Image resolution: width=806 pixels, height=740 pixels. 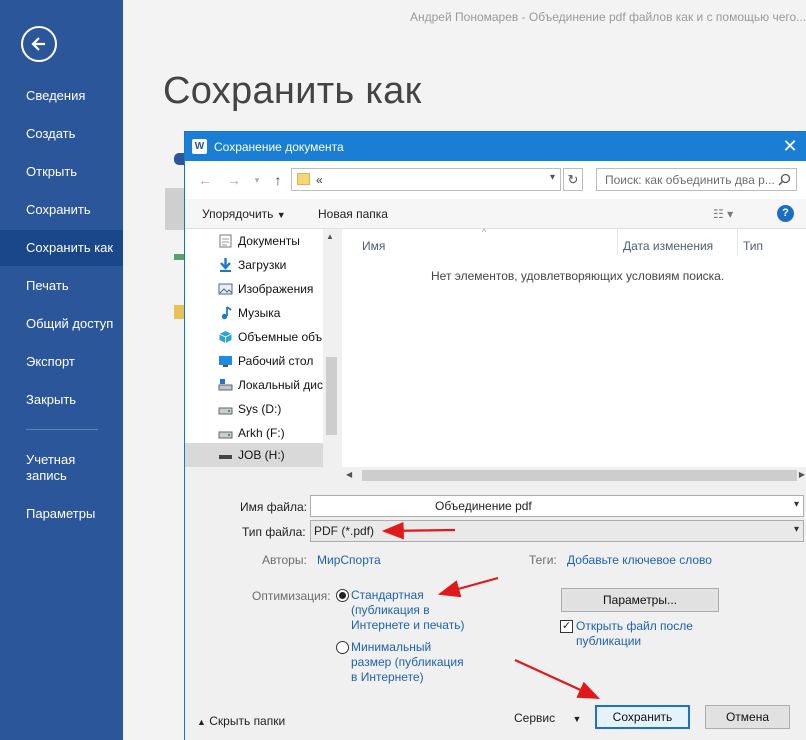 What do you see at coordinates (179, 257) in the screenshot?
I see `place-icon` at bounding box center [179, 257].